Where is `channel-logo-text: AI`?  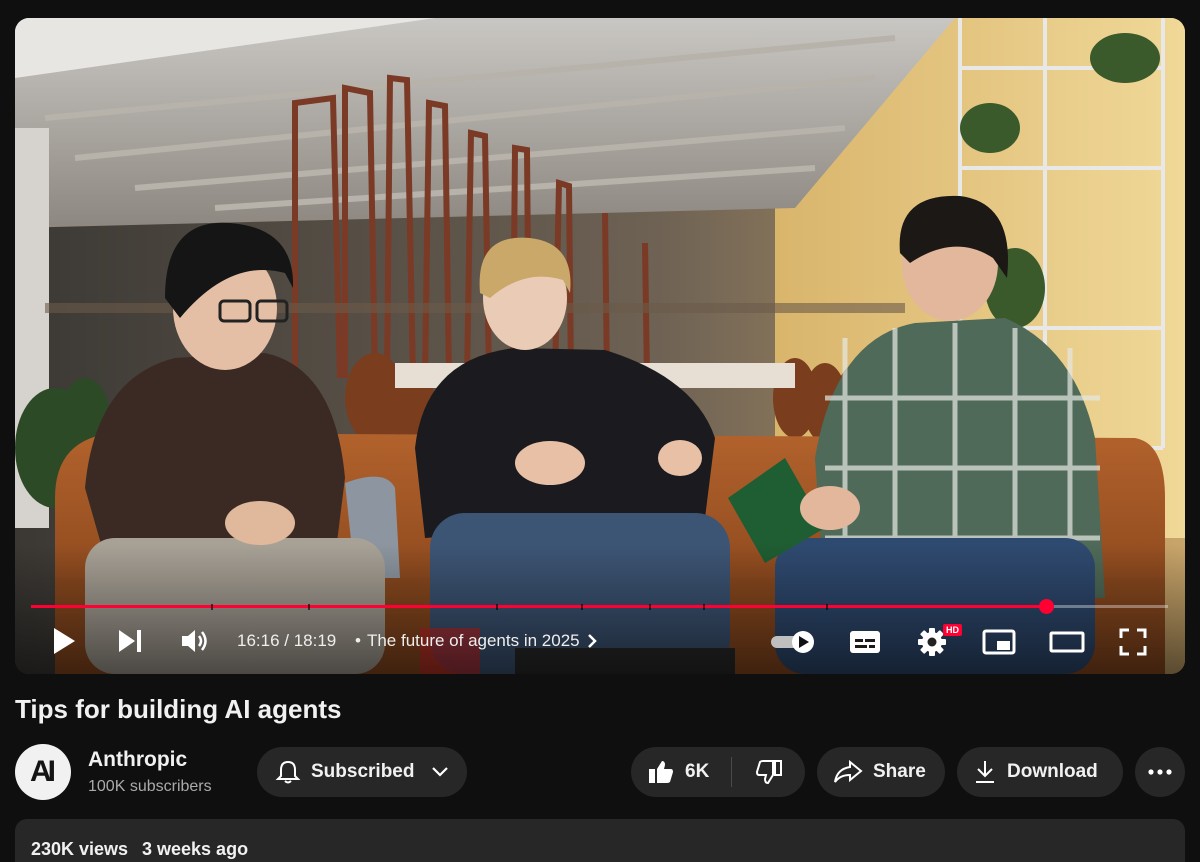
channel-logo-text: AI is located at coordinates (43, 771).